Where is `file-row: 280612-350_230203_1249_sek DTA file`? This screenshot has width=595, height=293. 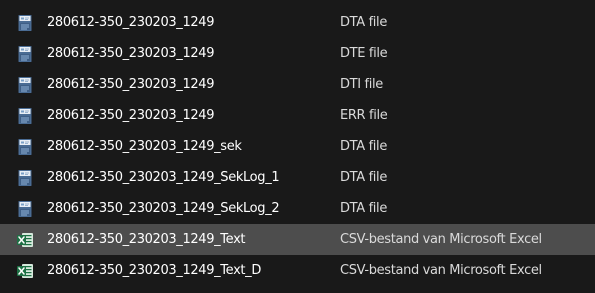
file-row: 280612-350_230203_1249_sek DTA file is located at coordinates (297, 146).